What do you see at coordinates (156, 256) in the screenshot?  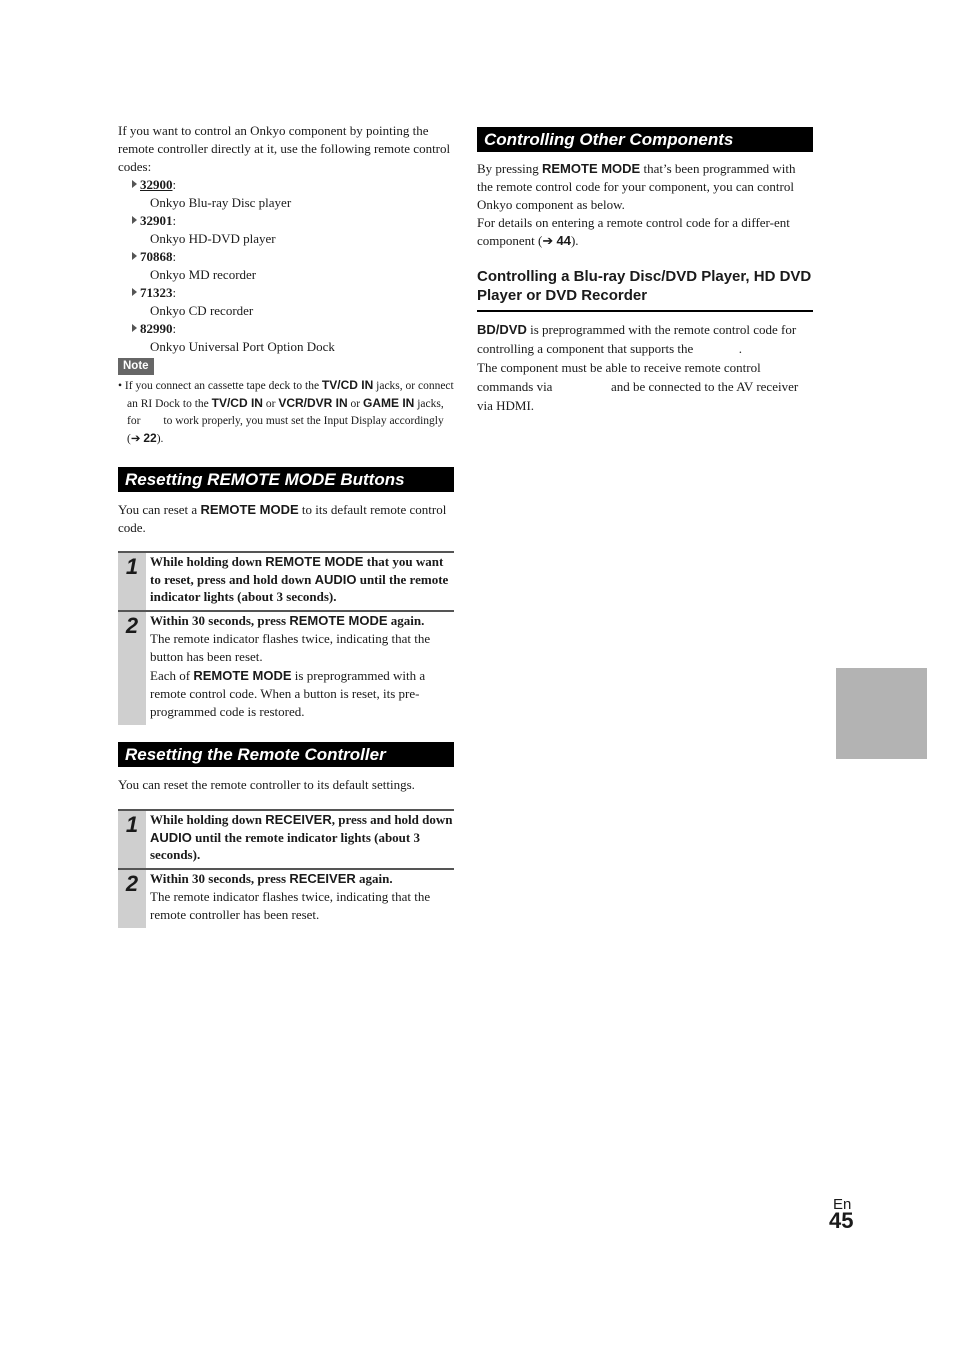 I see `code-number: 70868` at bounding box center [156, 256].